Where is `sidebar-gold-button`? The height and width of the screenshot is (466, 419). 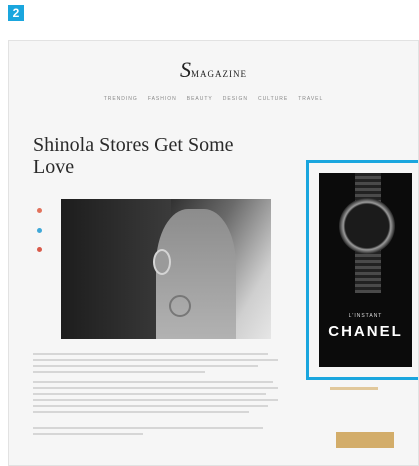 sidebar-gold-button is located at coordinates (365, 440).